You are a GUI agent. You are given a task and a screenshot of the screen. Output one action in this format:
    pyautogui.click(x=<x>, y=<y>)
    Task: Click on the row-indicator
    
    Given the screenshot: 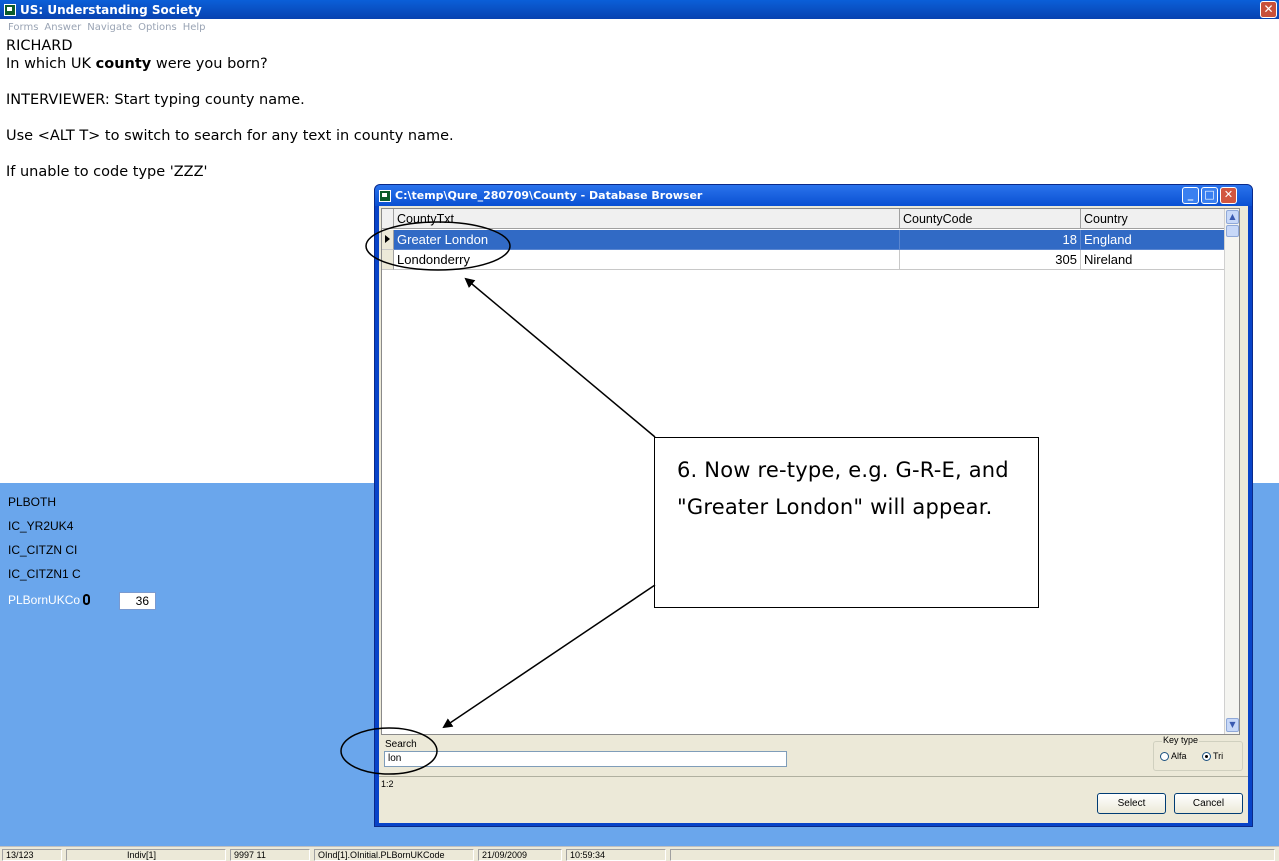 What is the action you would take?
    pyautogui.click(x=388, y=260)
    